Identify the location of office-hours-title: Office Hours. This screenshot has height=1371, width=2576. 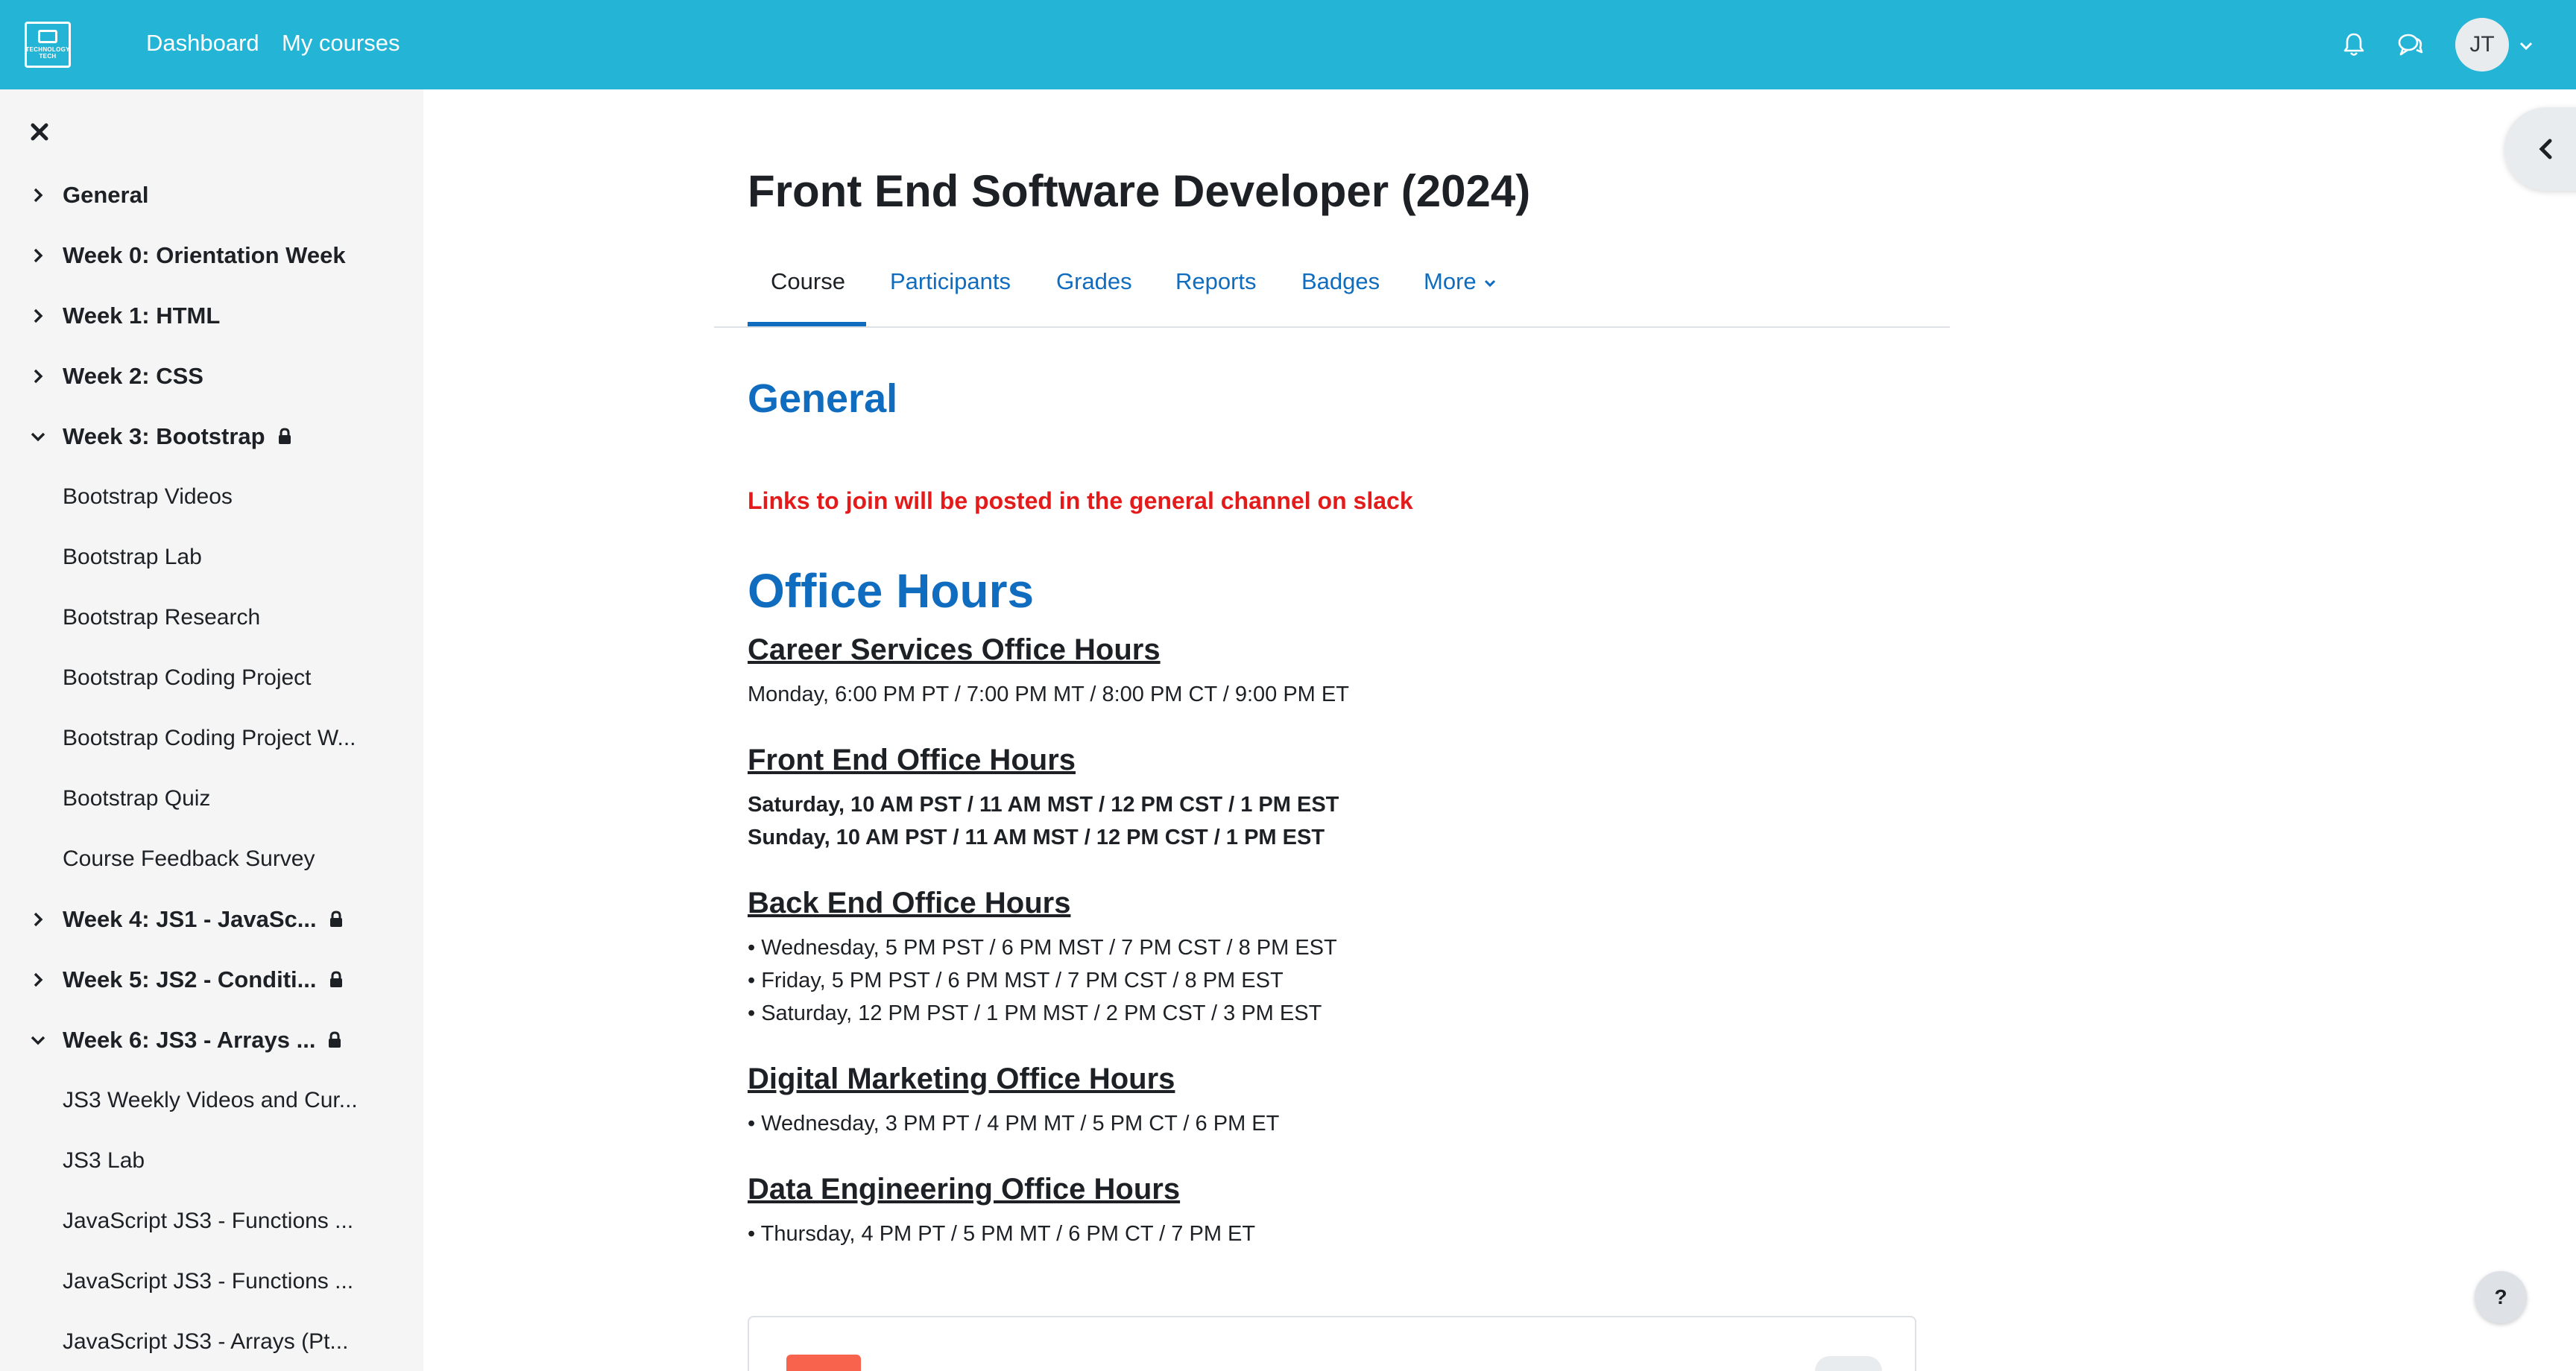
(892, 591).